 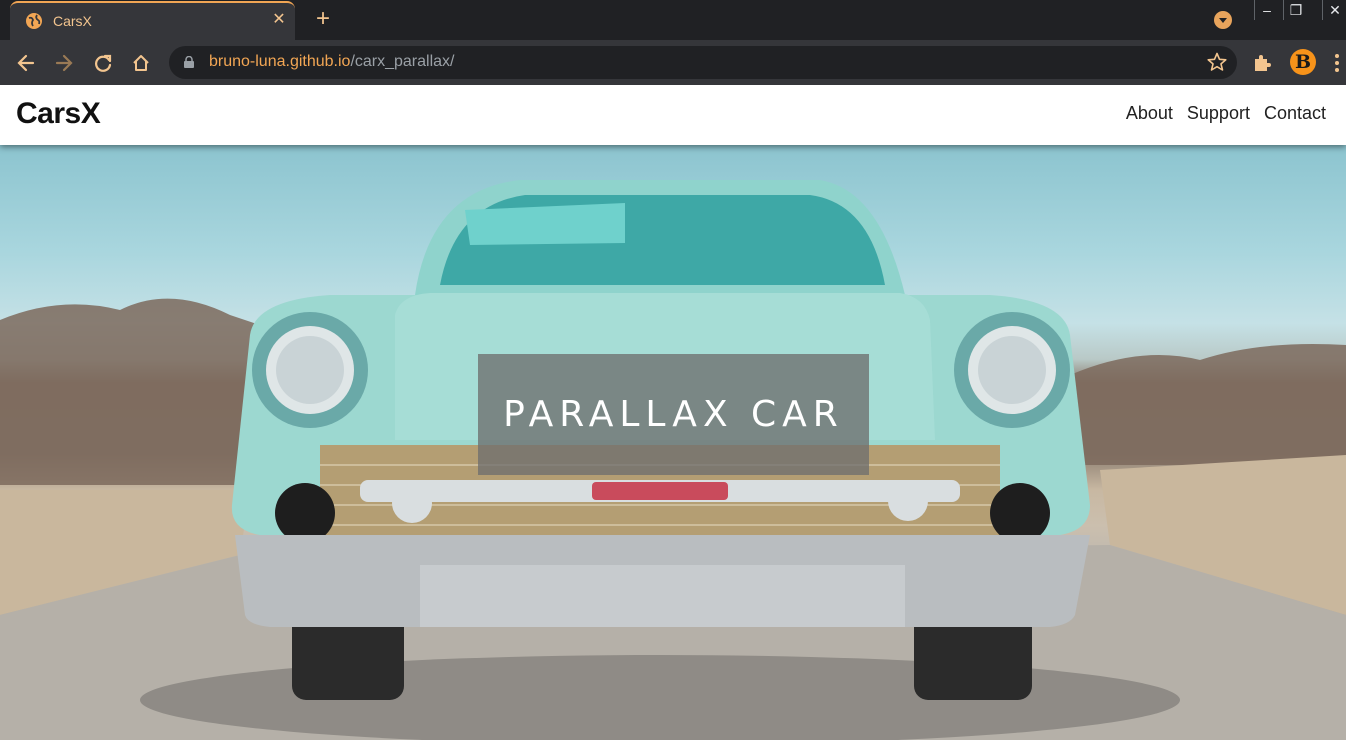 What do you see at coordinates (1223, 20) in the screenshot?
I see `tab-search-icon` at bounding box center [1223, 20].